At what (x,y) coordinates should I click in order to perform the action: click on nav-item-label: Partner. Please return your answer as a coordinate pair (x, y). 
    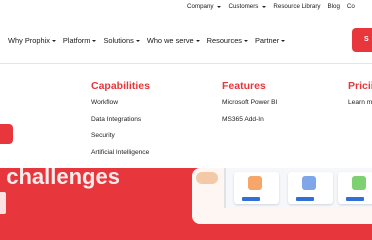
    Looking at the image, I should click on (267, 40).